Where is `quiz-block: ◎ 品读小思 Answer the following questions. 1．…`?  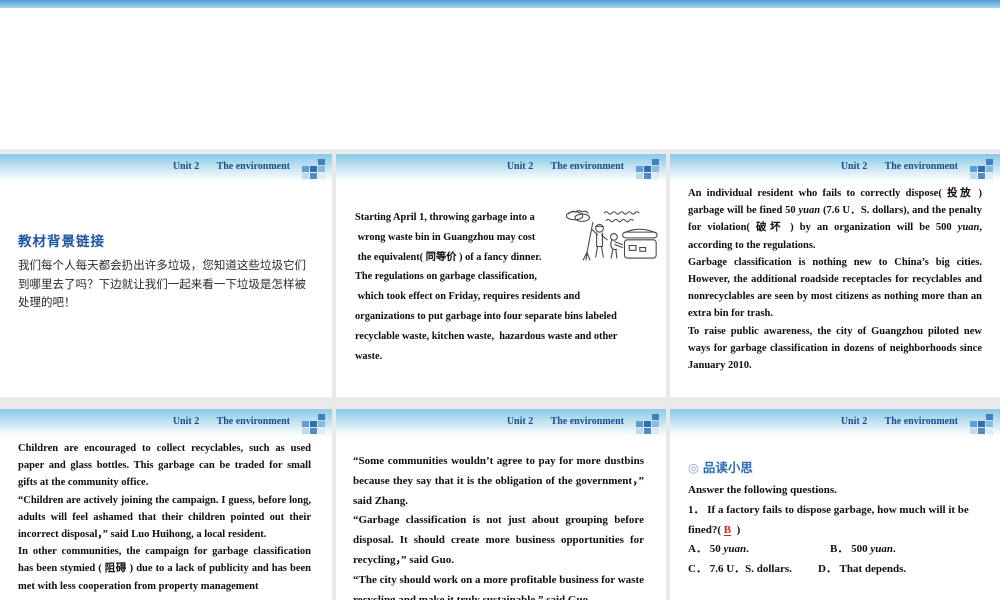
quiz-block: ◎ 品读小思 Answer the following questions. 1．… is located at coordinates (835, 518).